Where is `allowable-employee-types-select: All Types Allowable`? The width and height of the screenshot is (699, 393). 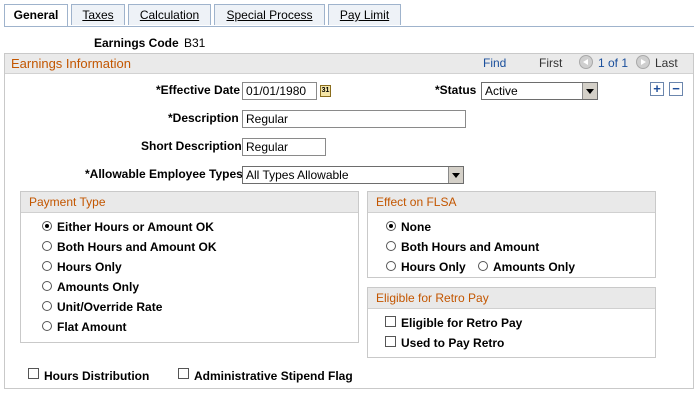 allowable-employee-types-select: All Types Allowable is located at coordinates (353, 175).